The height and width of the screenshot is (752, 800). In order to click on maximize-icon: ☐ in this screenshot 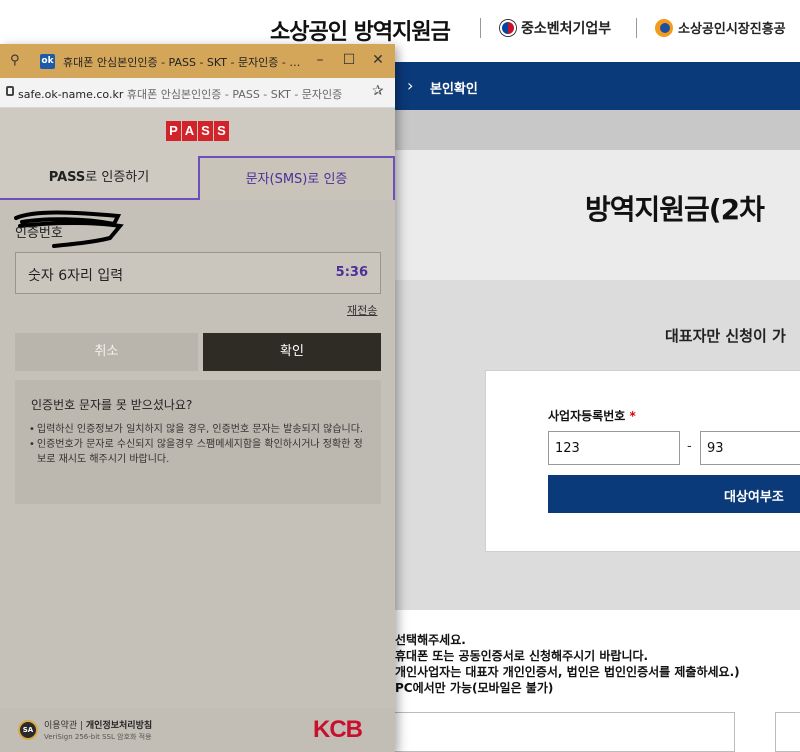, I will do `click(349, 60)`.